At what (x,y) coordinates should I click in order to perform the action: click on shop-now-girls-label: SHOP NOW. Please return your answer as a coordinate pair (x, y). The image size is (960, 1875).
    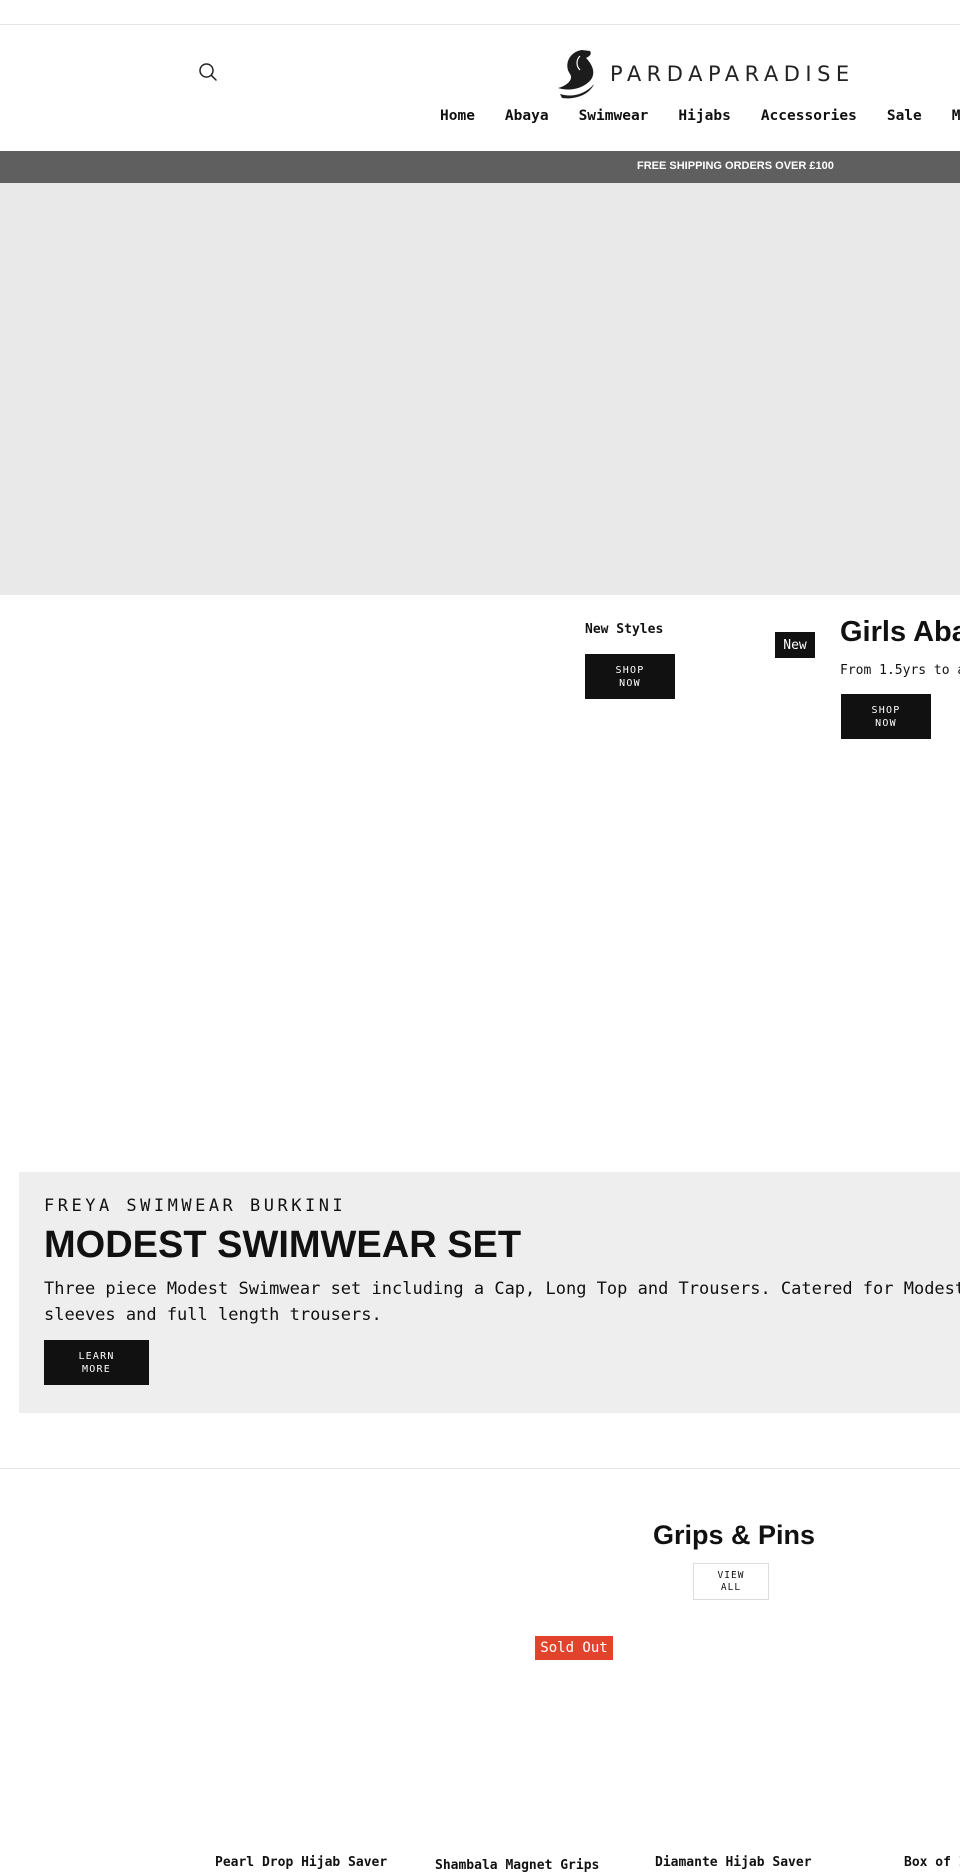
    Looking at the image, I should click on (886, 716).